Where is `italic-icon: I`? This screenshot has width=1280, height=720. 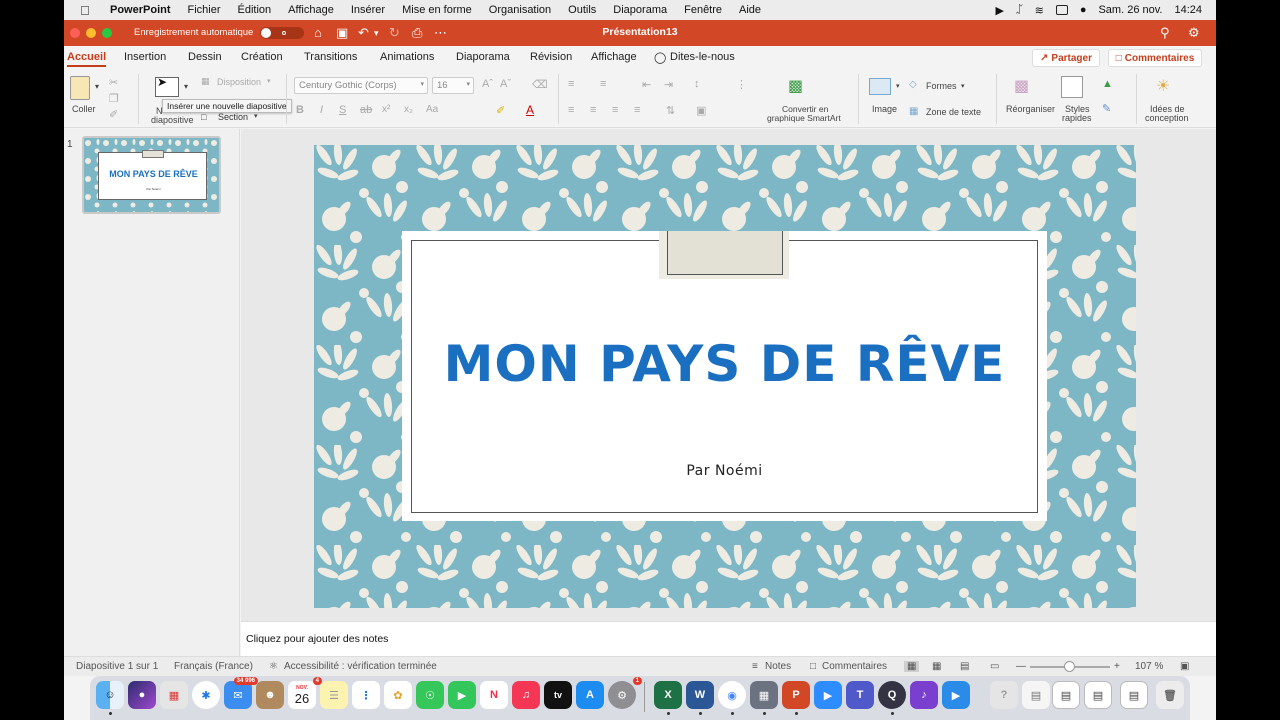
italic-icon: I is located at coordinates (321, 110).